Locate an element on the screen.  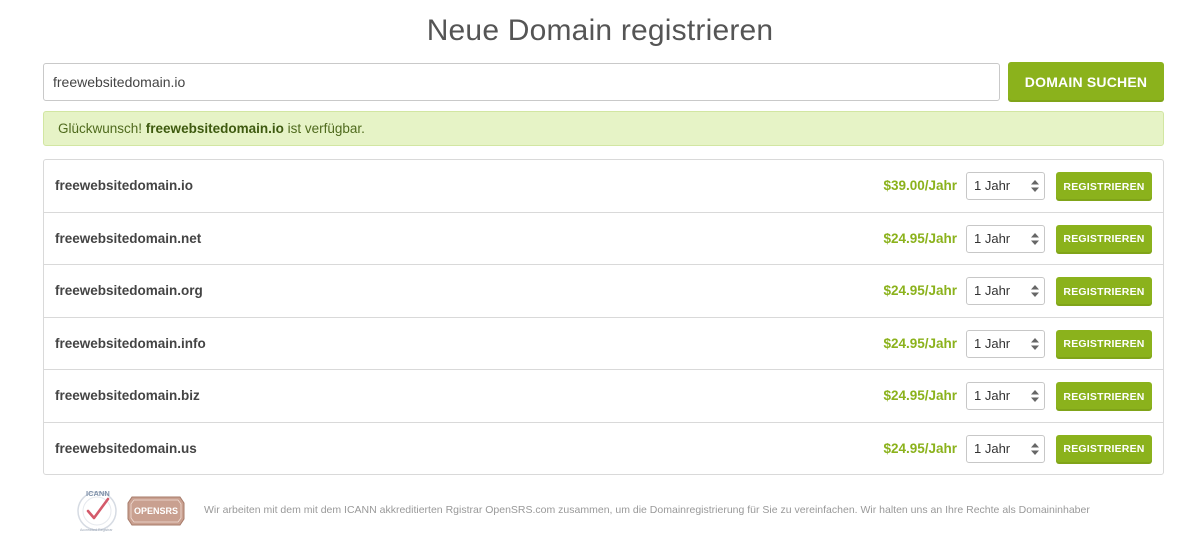
icann-logo: ICANN Accredited Registrar is located at coordinates (97, 510).